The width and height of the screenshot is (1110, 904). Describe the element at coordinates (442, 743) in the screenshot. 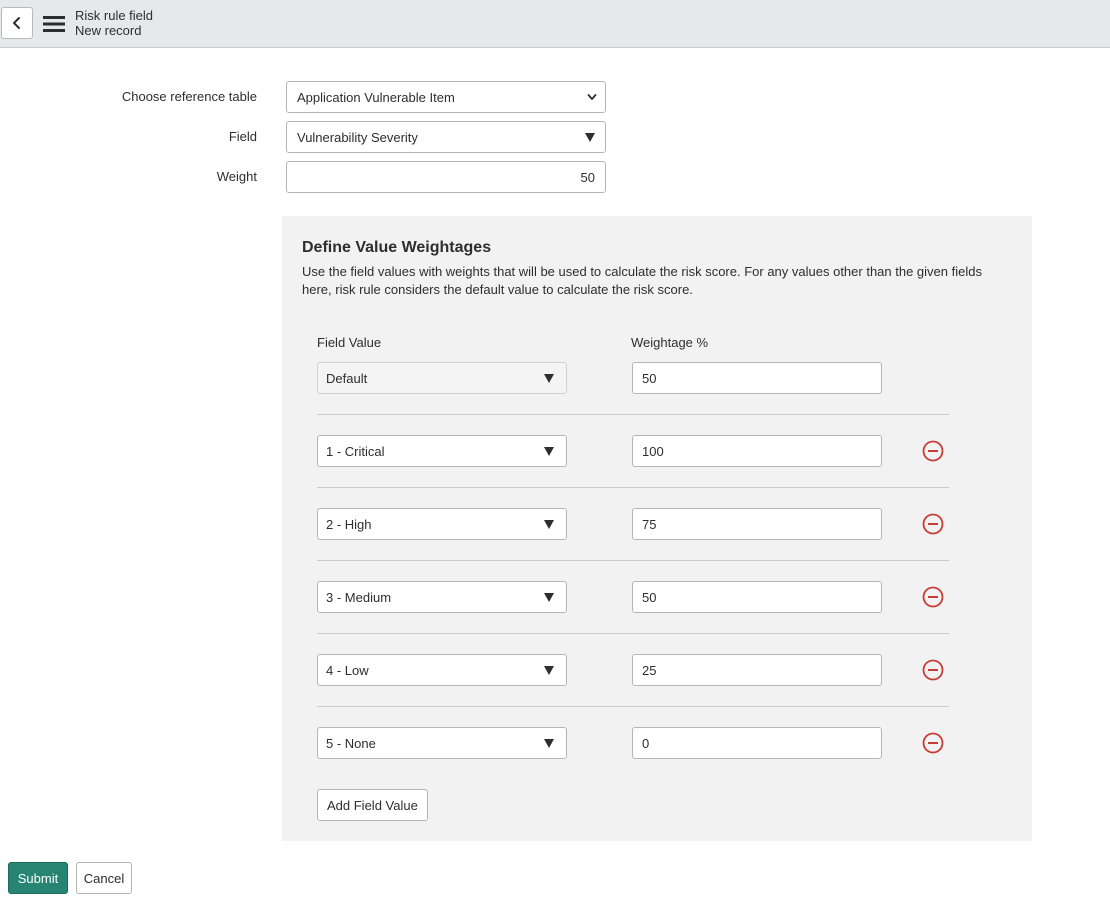

I see `field-value-select: 5 - None` at that location.